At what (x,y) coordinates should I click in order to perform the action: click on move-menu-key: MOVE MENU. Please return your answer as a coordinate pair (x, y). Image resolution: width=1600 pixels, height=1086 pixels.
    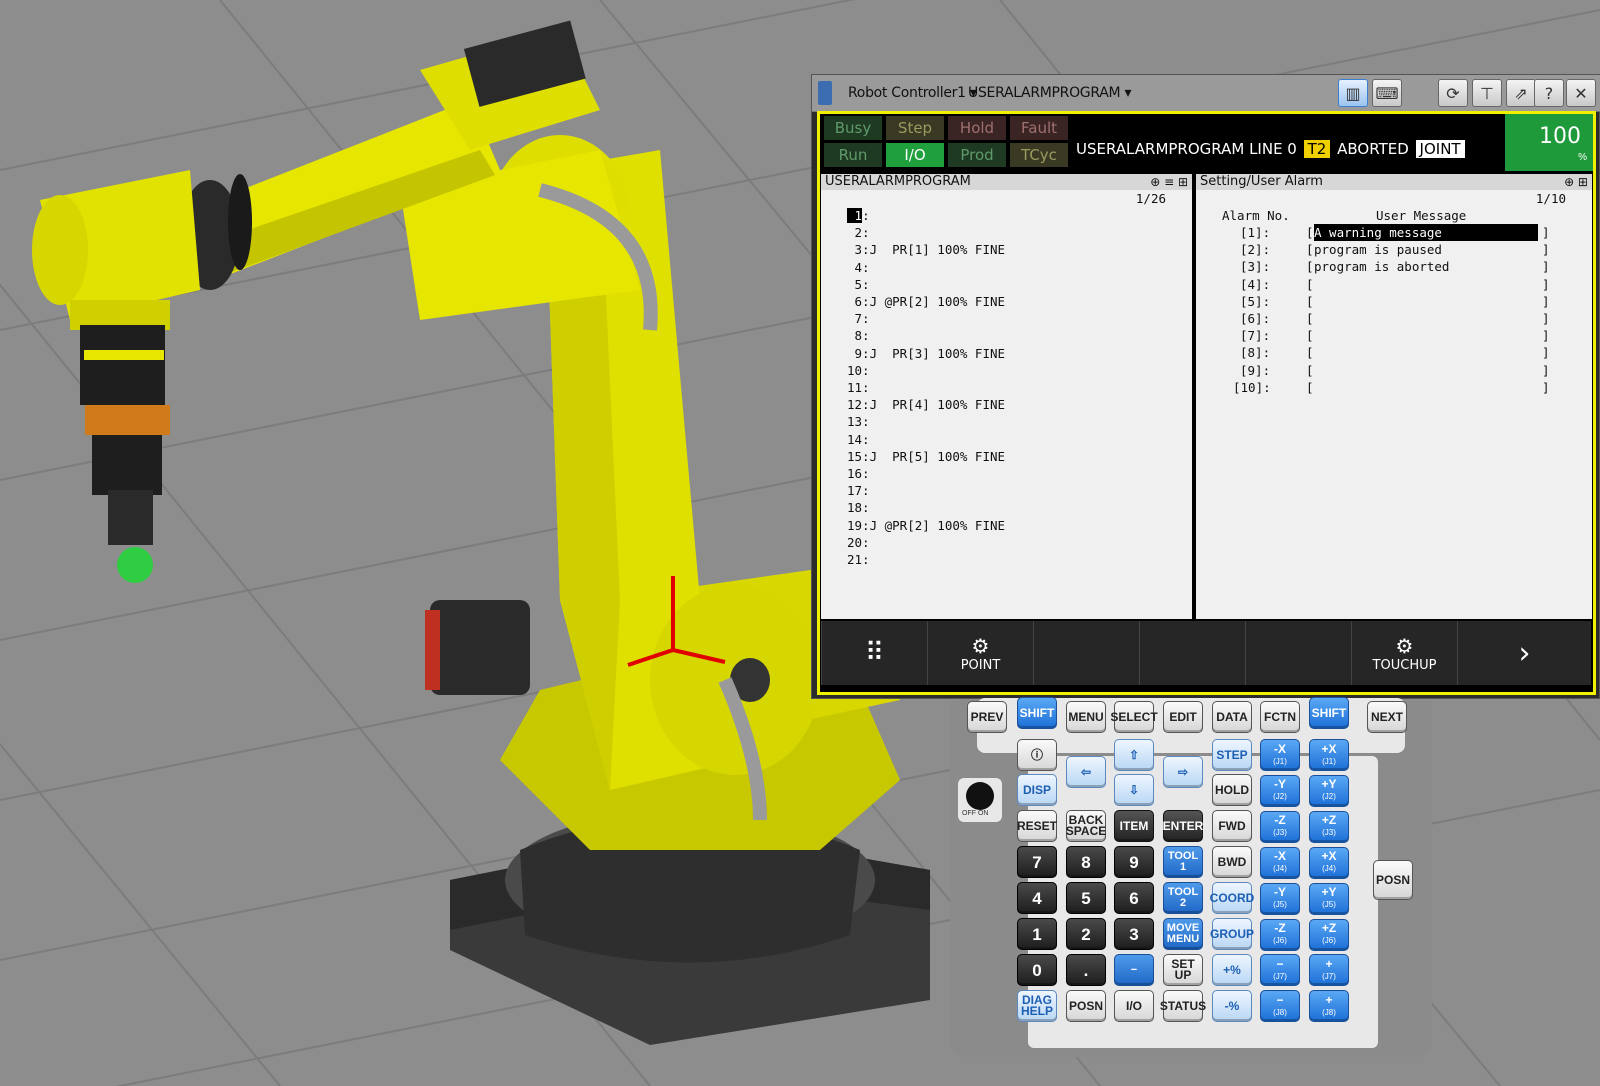
    Looking at the image, I should click on (1183, 934).